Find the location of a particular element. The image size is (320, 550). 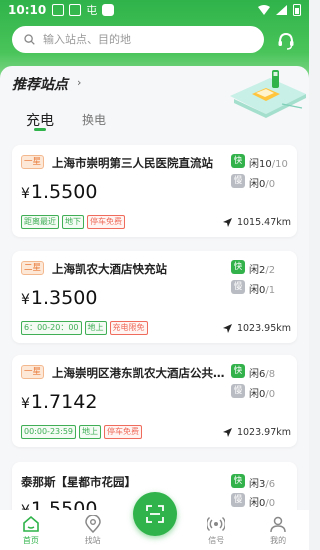

total-count: /10 is located at coordinates (279, 164).